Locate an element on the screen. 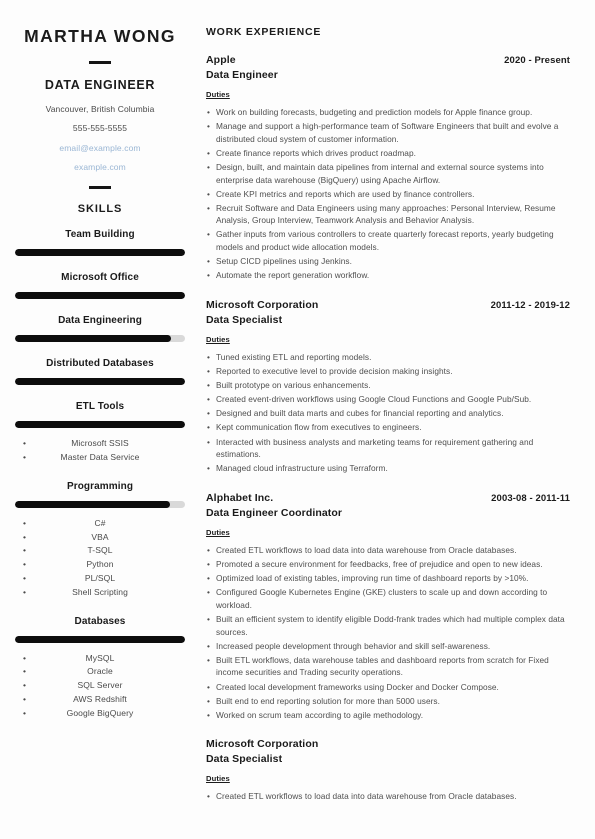  job-dates: 2020 - Present is located at coordinates (537, 60).